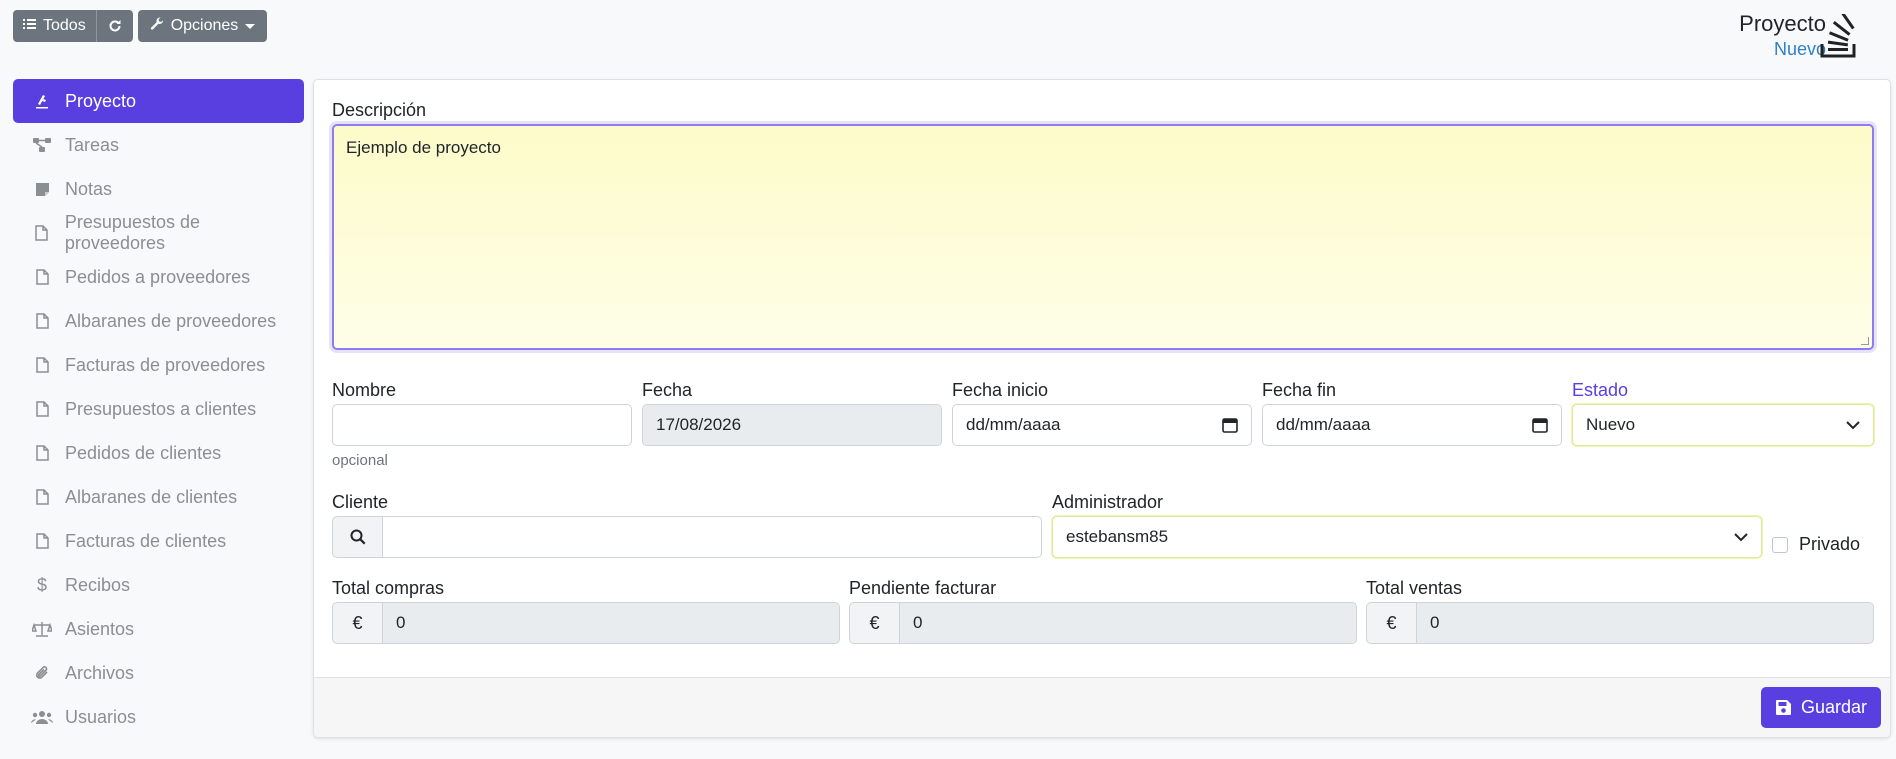  Describe the element at coordinates (1102, 425) in the screenshot. I see `fecha-inicio-input: dd/mm/aaaa` at that location.